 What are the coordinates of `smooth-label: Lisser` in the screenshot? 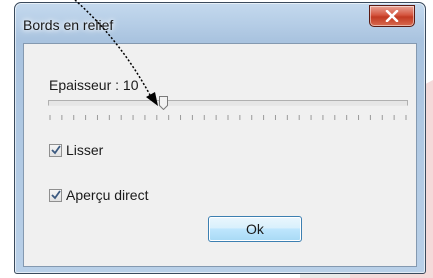 It's located at (85, 150).